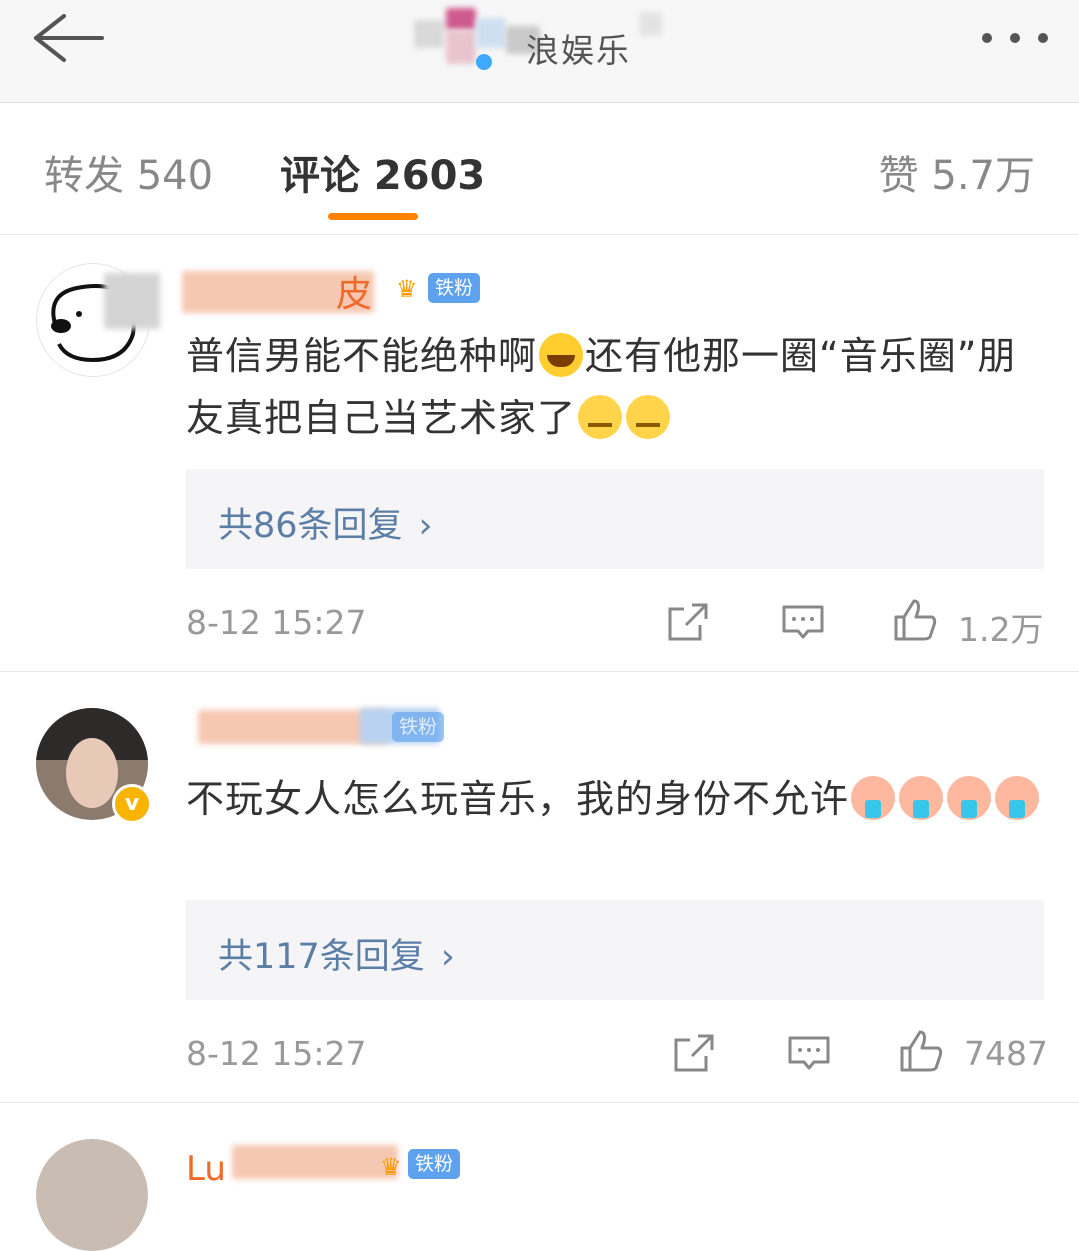  What do you see at coordinates (539, 169) in the screenshot?
I see `tab-bar: 转发 540 评论 2603 赞 5.7万` at bounding box center [539, 169].